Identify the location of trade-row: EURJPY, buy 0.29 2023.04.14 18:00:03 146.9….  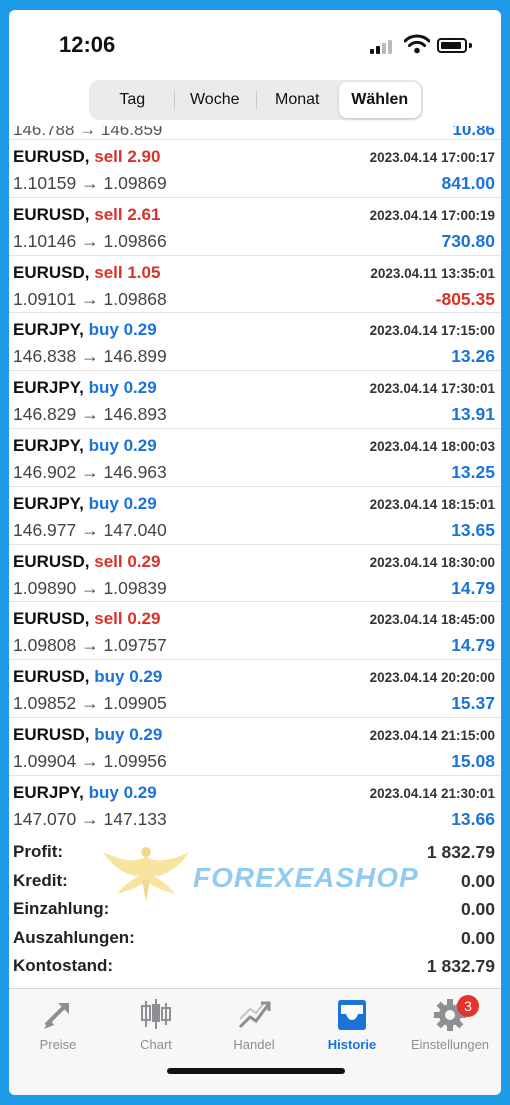
(255, 458).